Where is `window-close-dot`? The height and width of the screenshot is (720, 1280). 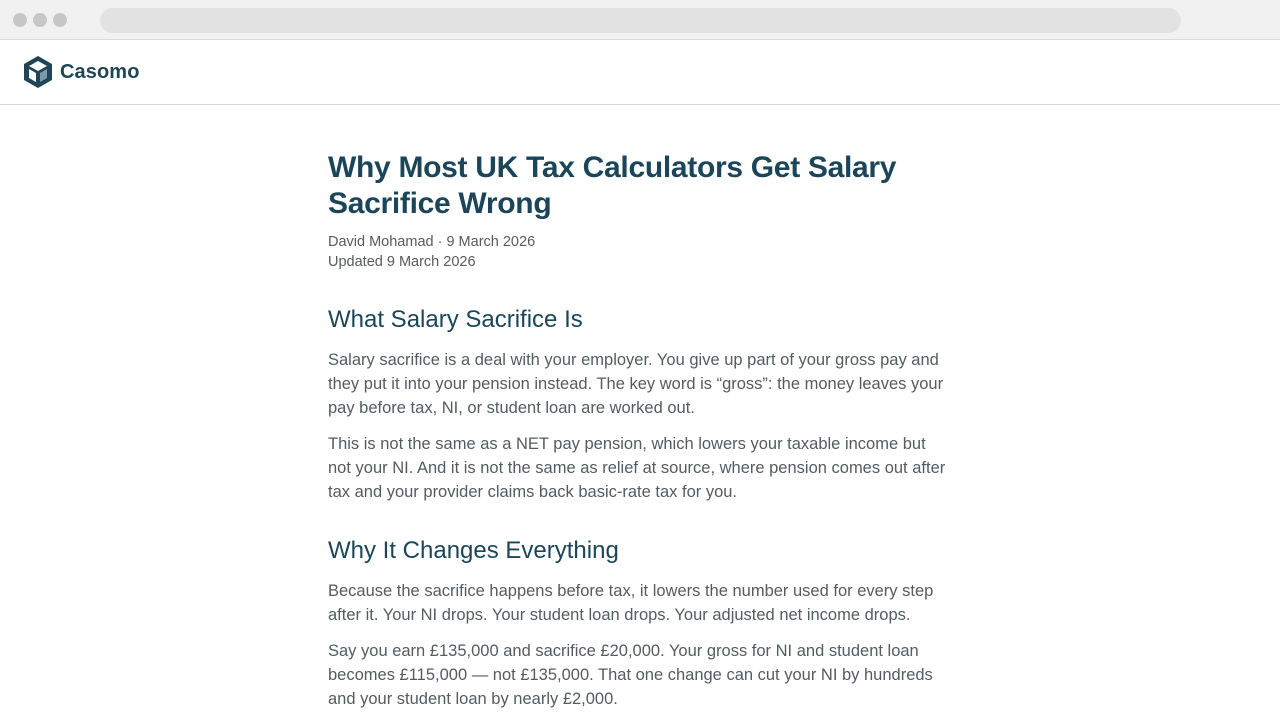
window-close-dot is located at coordinates (20, 20).